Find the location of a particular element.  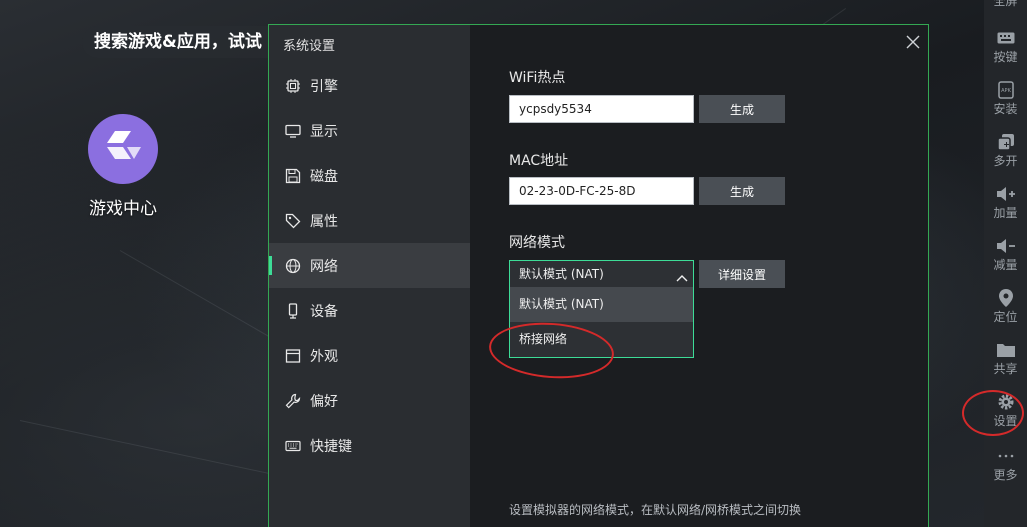

close-icon is located at coordinates (913, 42).